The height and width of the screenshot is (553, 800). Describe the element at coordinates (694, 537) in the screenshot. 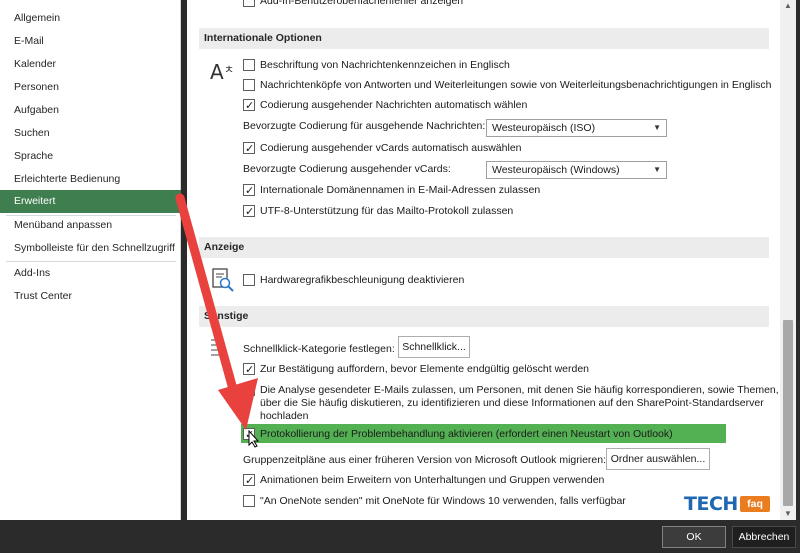

I see `ok-button: OK` at that location.